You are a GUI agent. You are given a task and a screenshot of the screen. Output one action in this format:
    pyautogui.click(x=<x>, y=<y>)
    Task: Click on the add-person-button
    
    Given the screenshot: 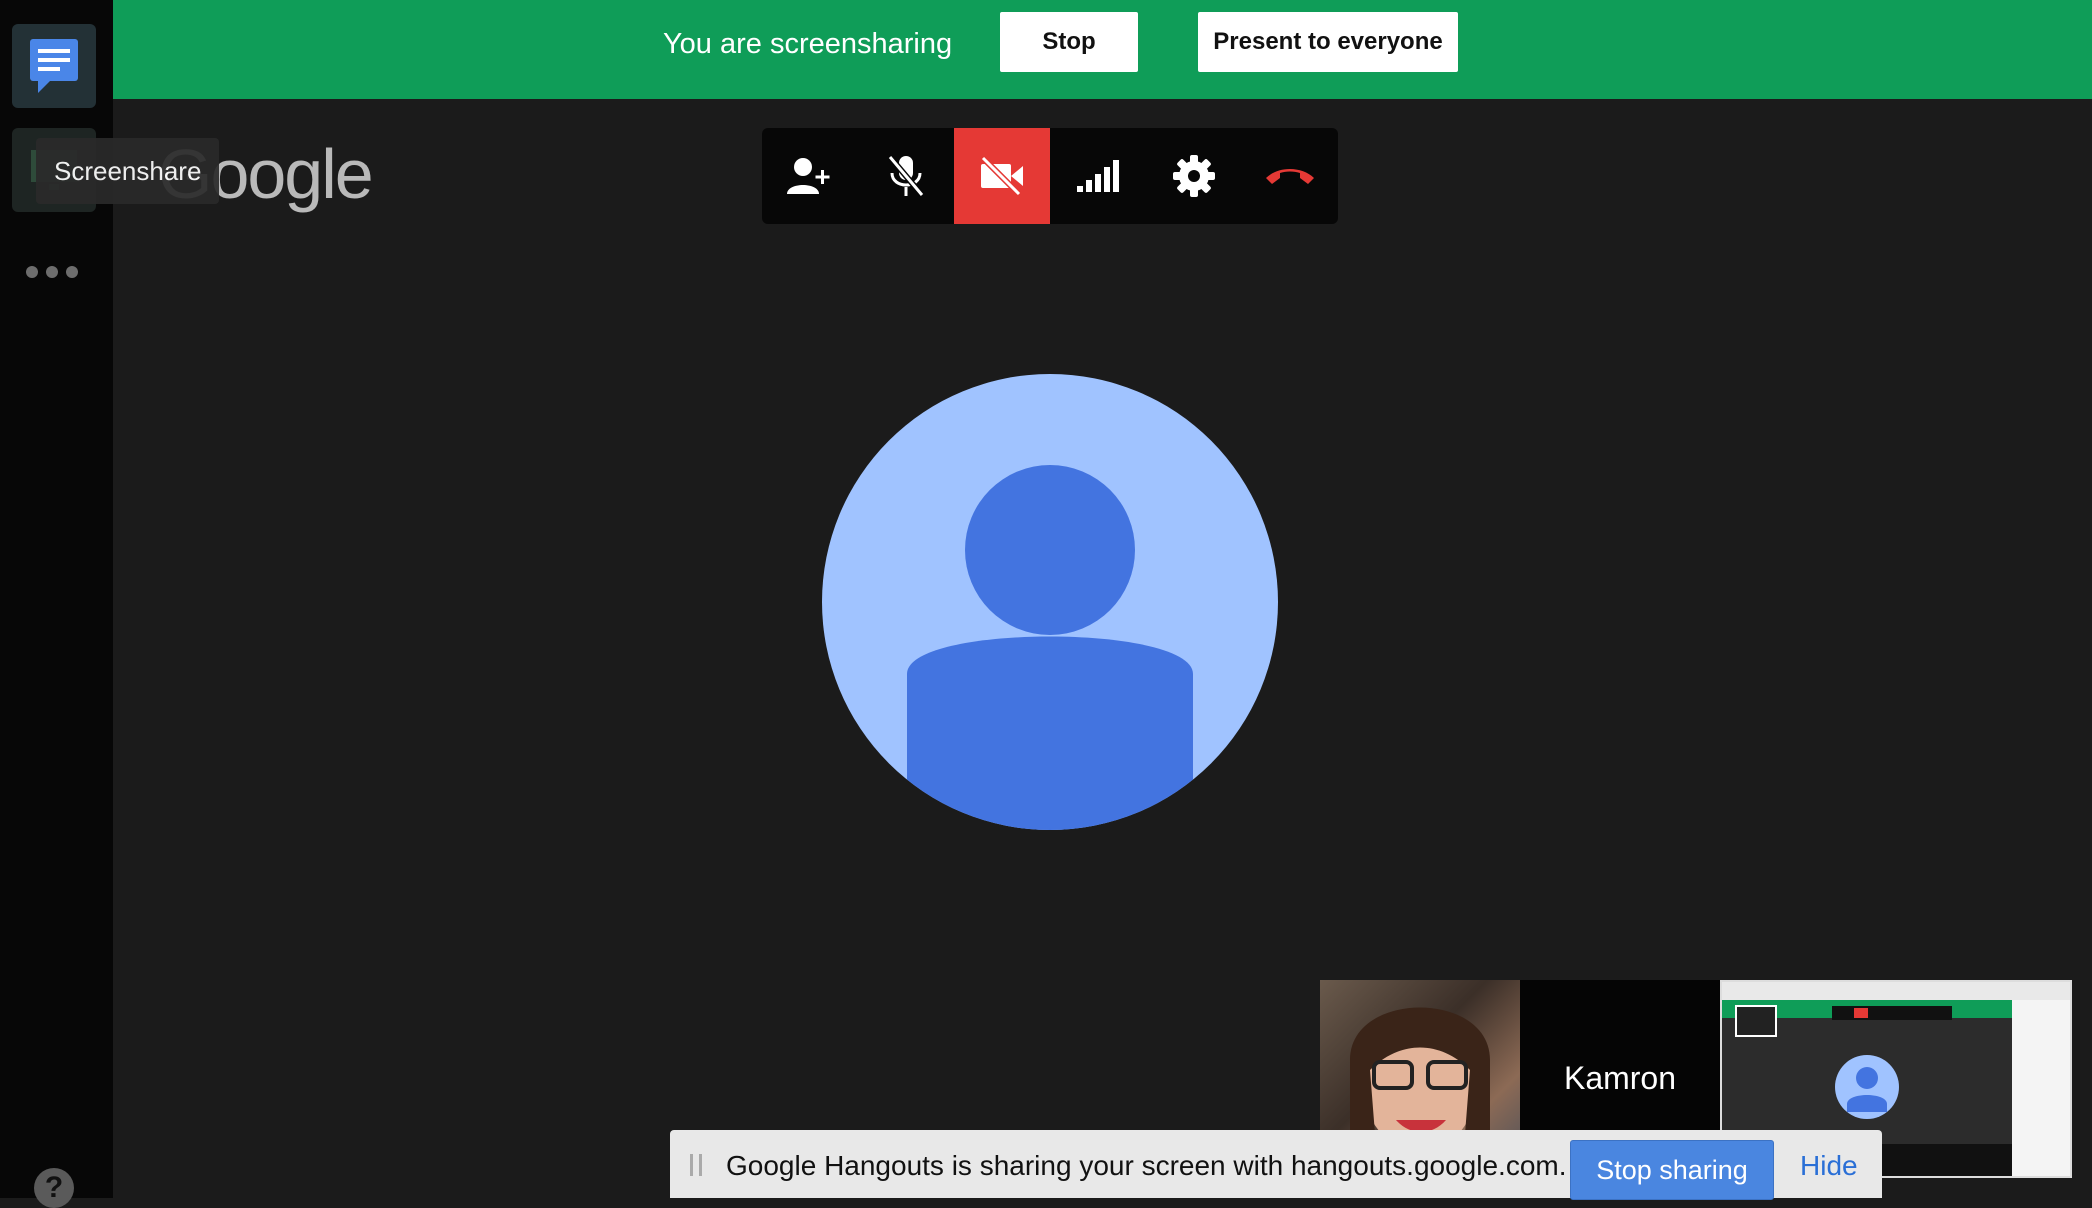 What is the action you would take?
    pyautogui.click(x=810, y=176)
    